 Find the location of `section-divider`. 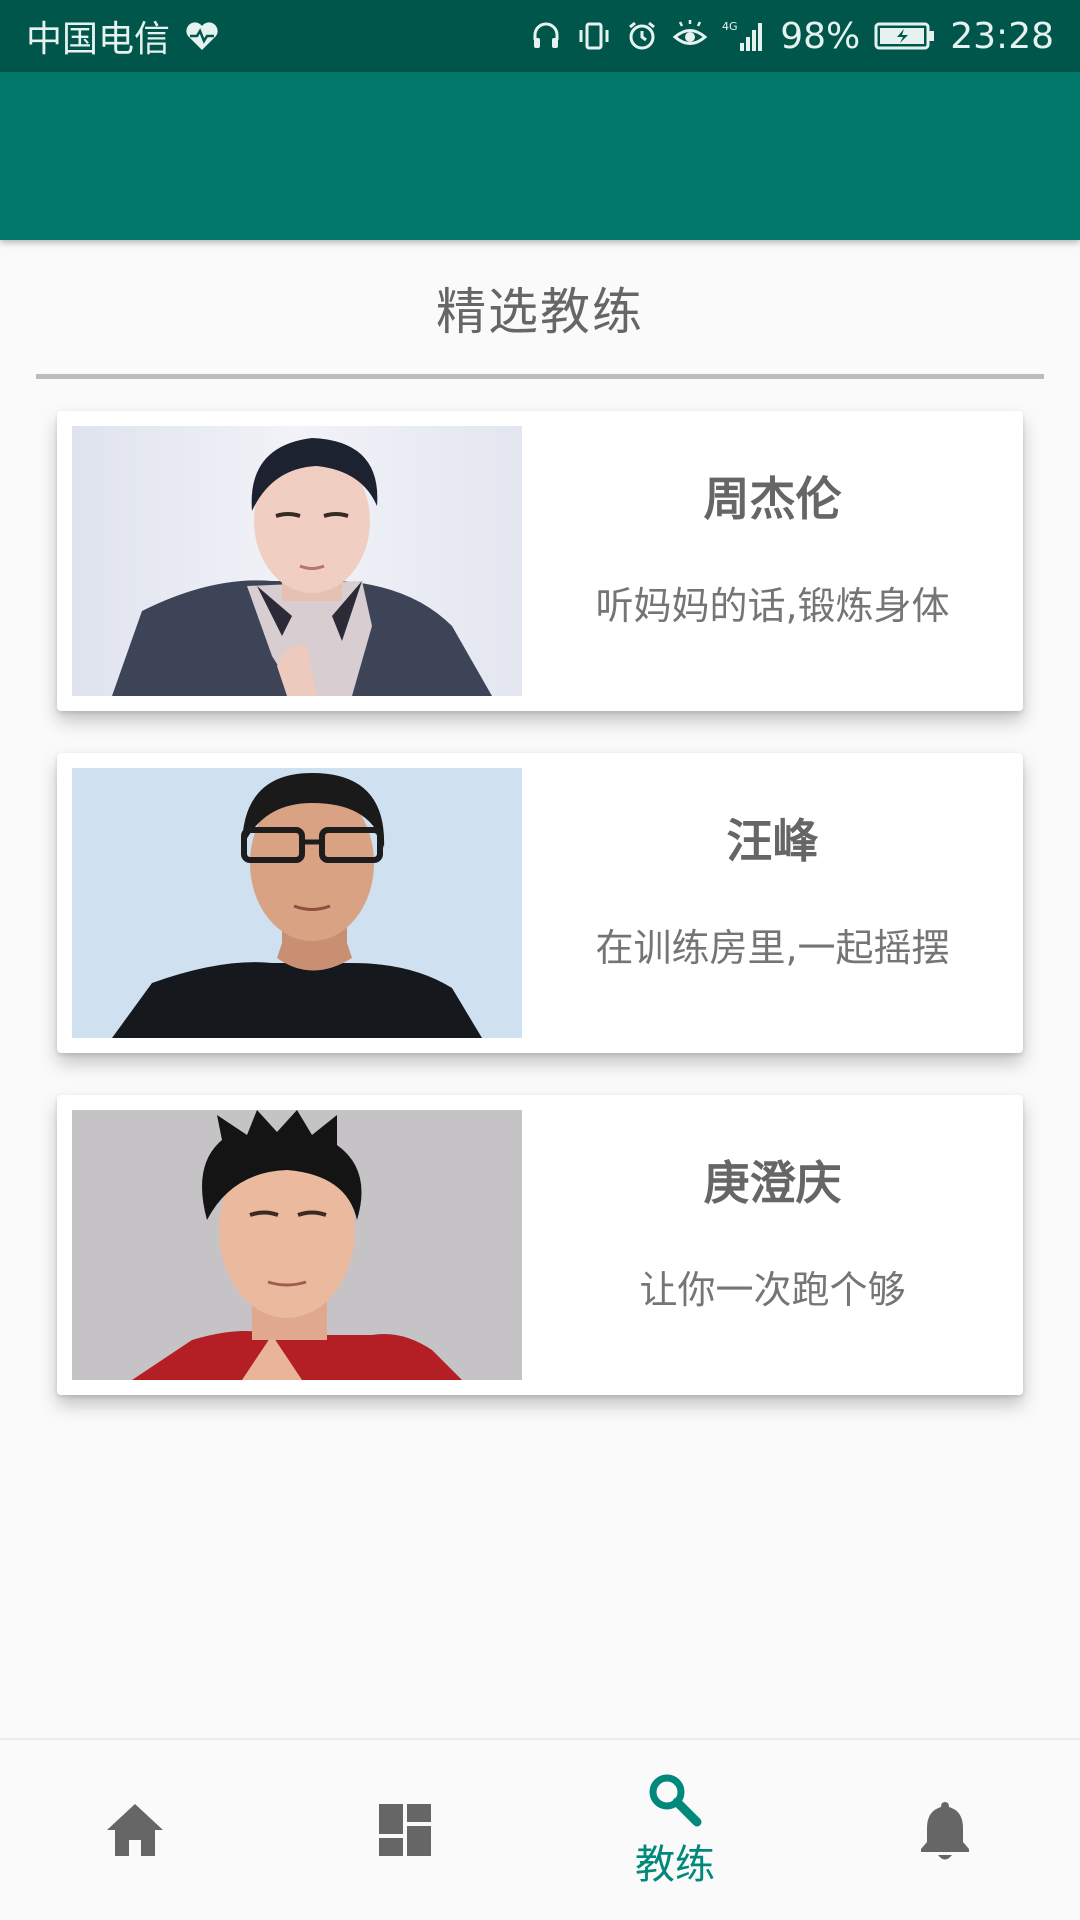

section-divider is located at coordinates (540, 376).